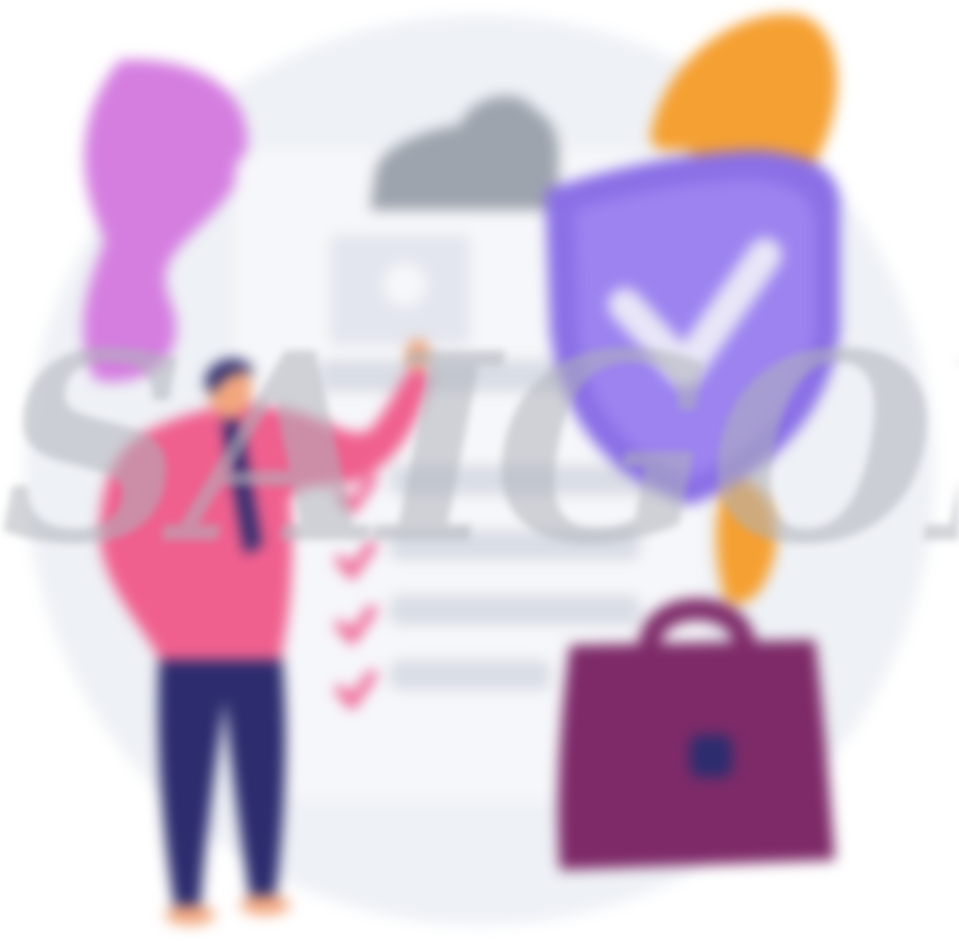 The width and height of the screenshot is (959, 942). Describe the element at coordinates (711, 756) in the screenshot. I see `briefcase-clasp` at that location.